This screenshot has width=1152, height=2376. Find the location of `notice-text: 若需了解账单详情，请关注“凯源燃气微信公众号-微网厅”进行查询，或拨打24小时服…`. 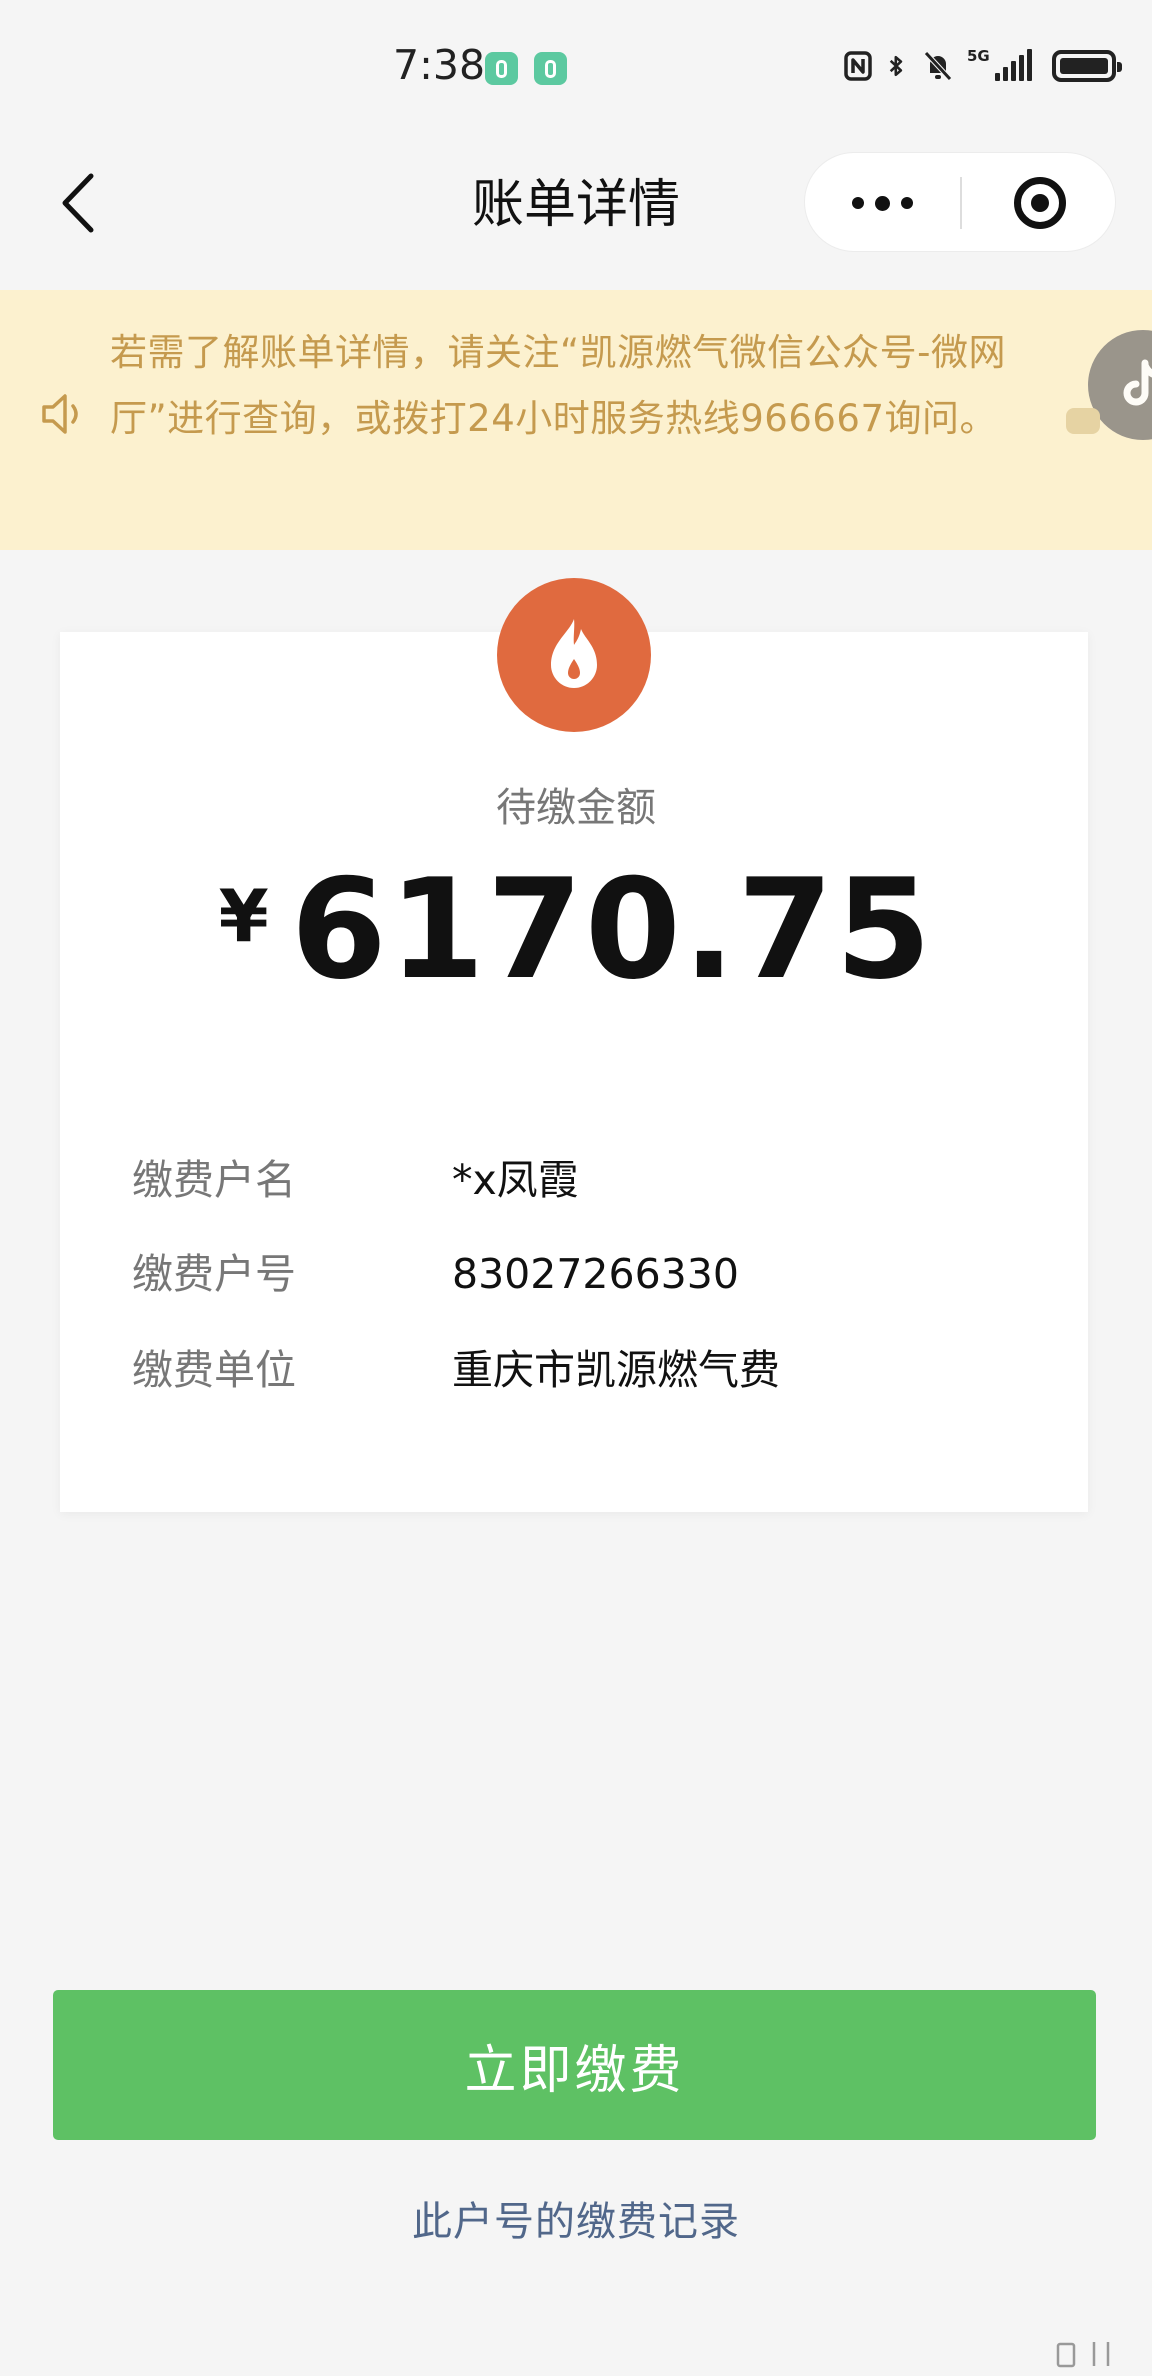

notice-text: 若需了解账单详情，请关注“凯源燃气微信公众号-微网厅”进行查询，或拨打24小时服… is located at coordinates (558, 385).